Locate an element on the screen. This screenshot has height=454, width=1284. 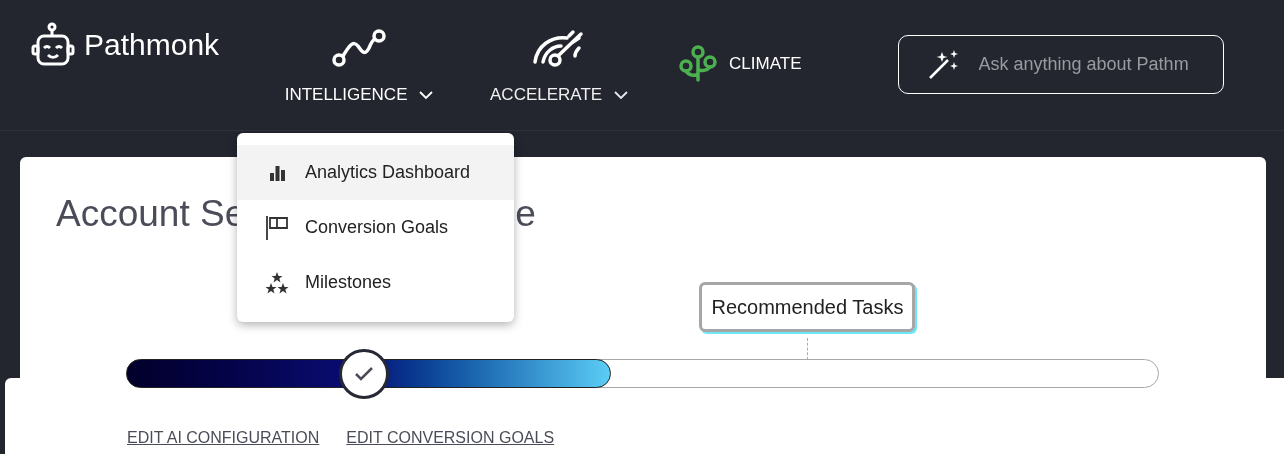
edit-link: EDIT CONVERSION GOALS is located at coordinates (450, 438).